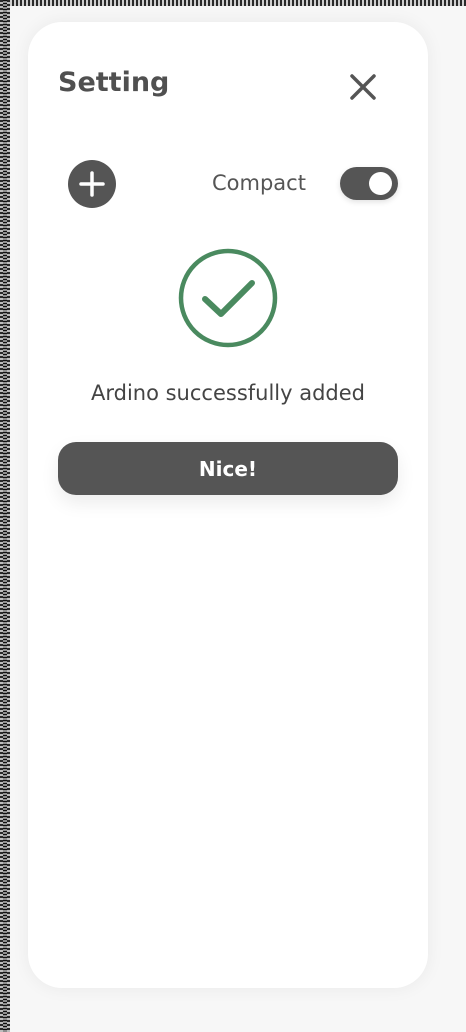 The width and height of the screenshot is (466, 1032). Describe the element at coordinates (380, 183) in the screenshot. I see `toggle-knob` at that location.